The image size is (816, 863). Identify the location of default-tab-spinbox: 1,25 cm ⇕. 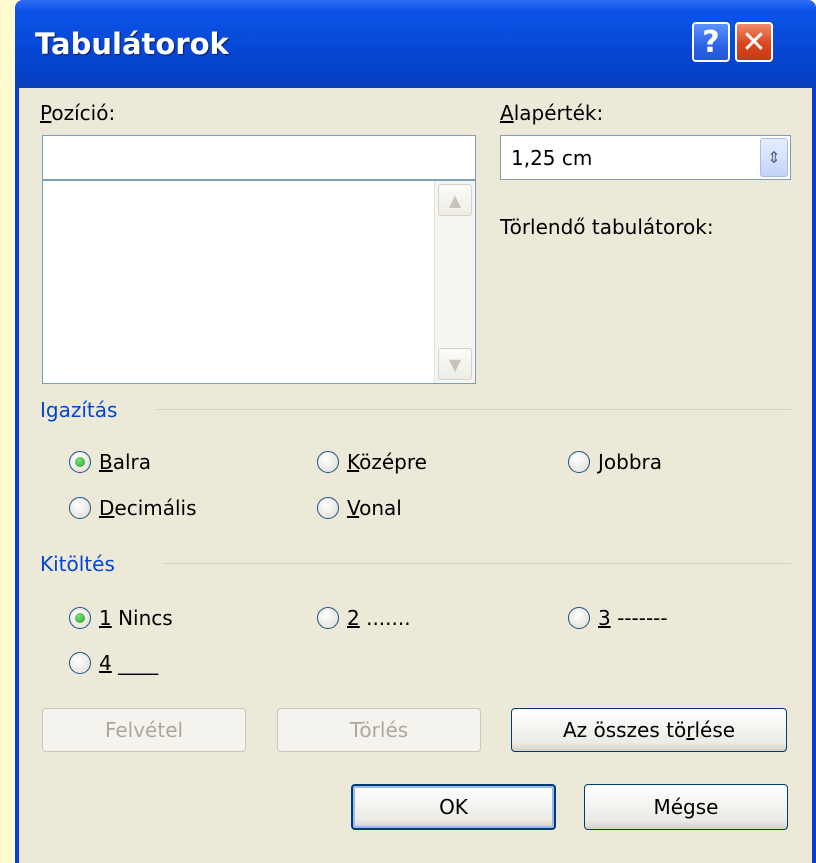
(645, 157).